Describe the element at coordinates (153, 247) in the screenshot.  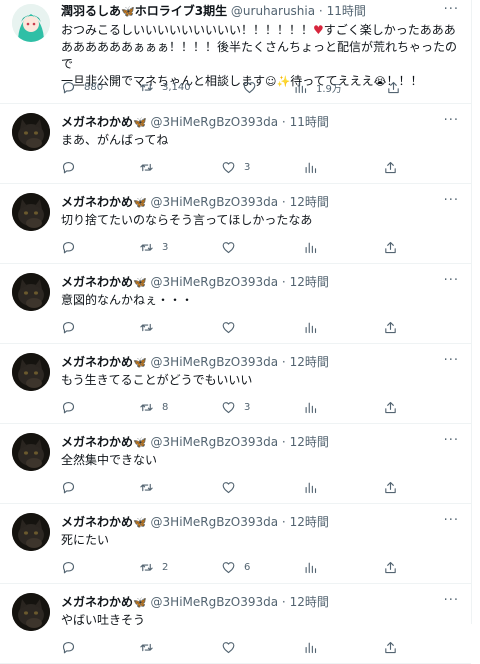
I see `retweet-button: 3` at that location.